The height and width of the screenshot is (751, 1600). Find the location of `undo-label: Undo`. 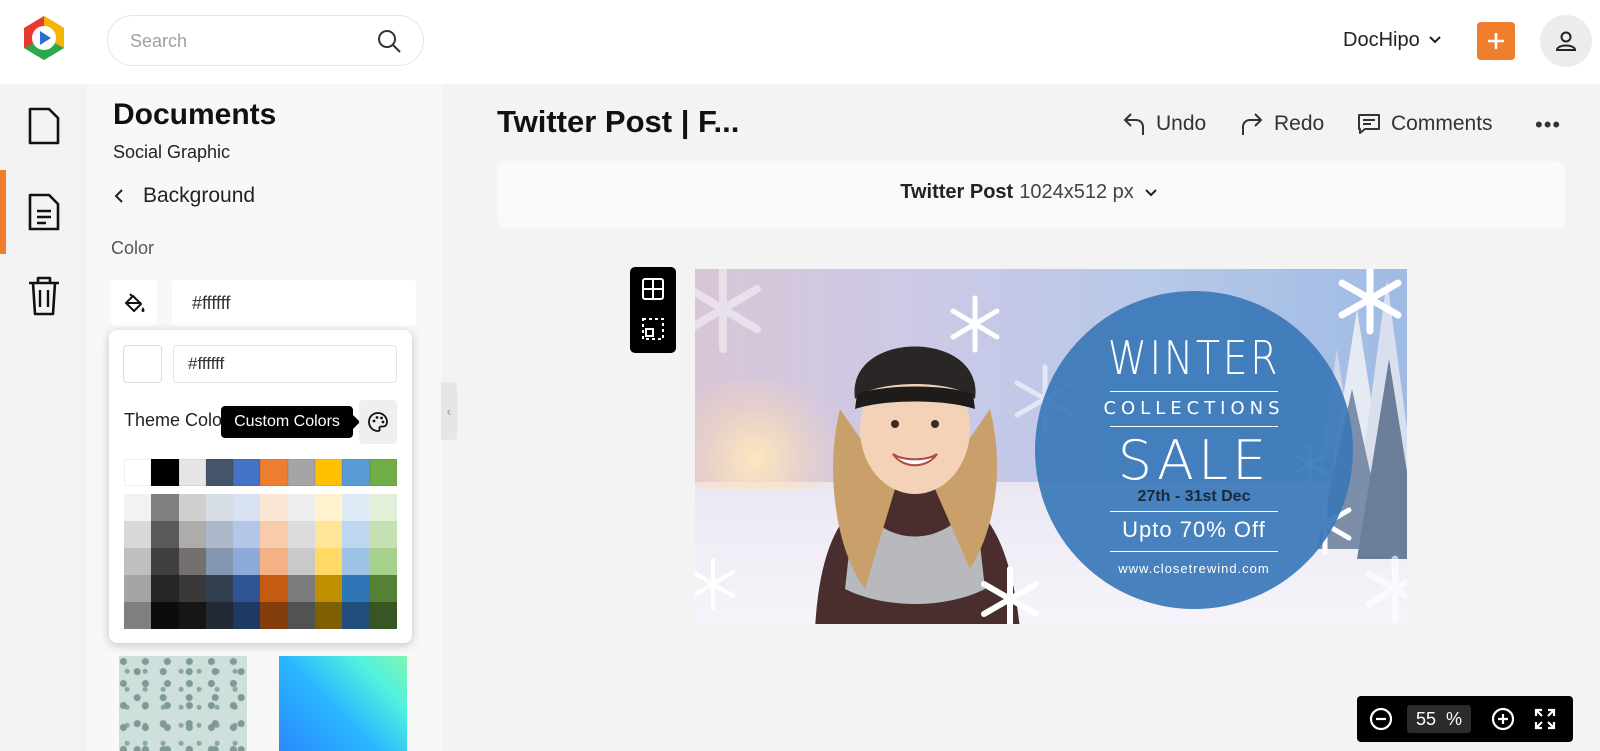

undo-label: Undo is located at coordinates (1181, 123).